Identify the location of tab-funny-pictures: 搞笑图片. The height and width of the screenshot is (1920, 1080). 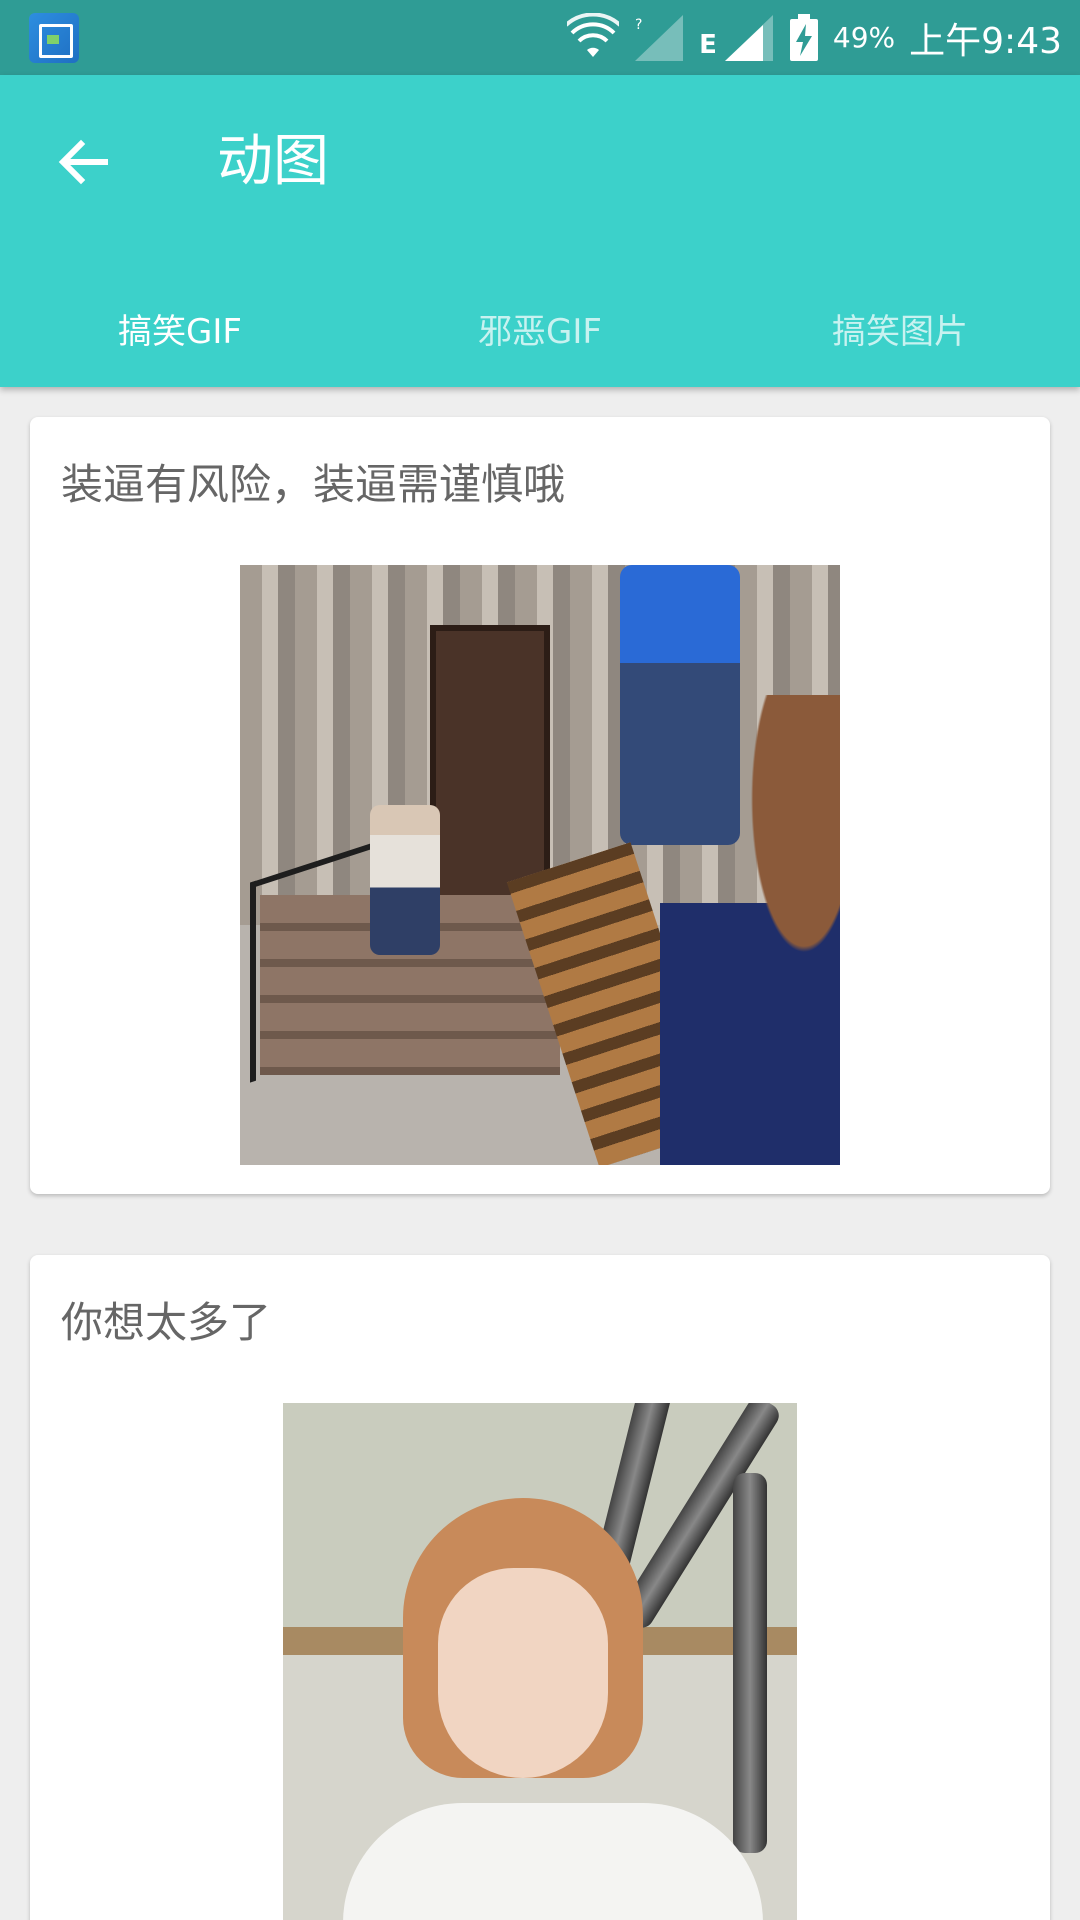
(900, 328).